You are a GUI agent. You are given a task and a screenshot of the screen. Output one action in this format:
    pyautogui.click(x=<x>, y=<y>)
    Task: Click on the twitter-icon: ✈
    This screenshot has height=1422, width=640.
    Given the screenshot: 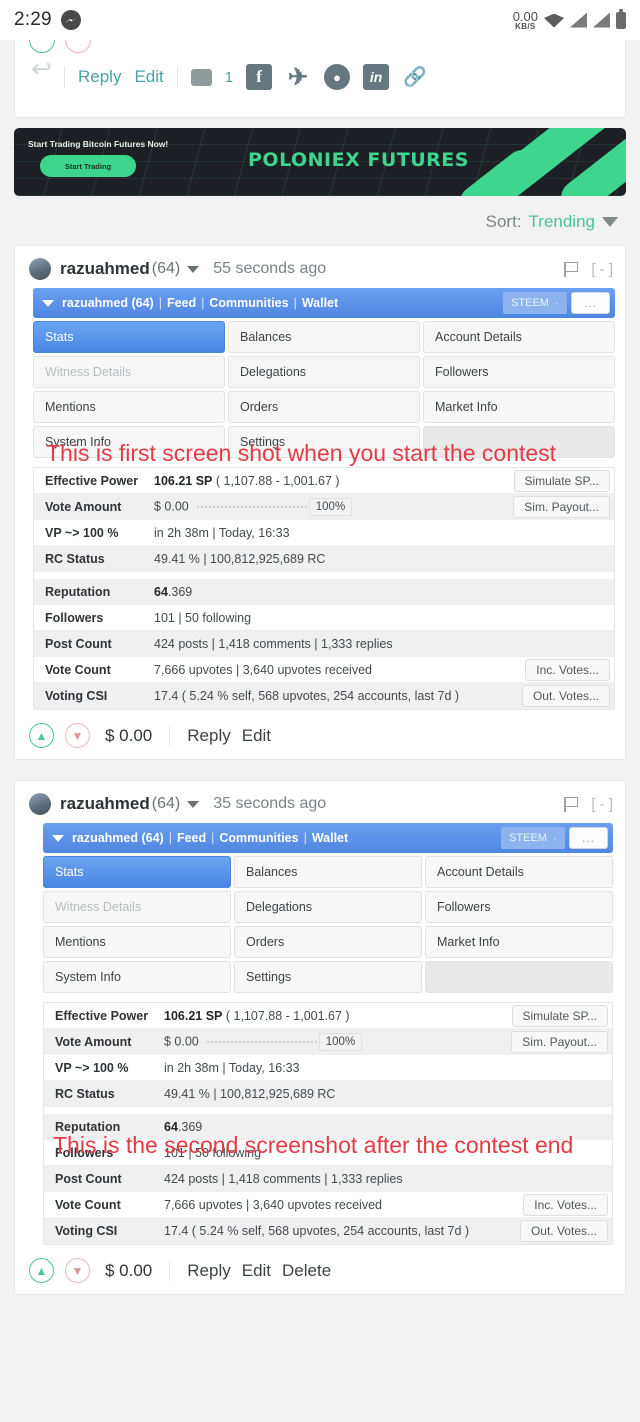 What is the action you would take?
    pyautogui.click(x=298, y=77)
    